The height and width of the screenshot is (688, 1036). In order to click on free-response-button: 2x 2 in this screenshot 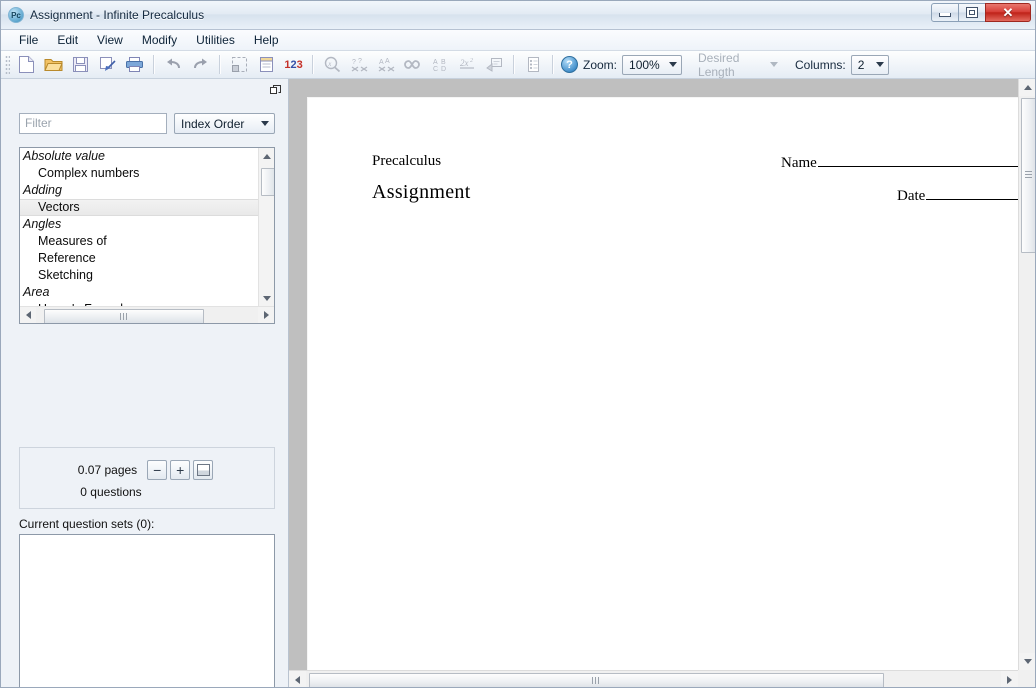, I will do `click(467, 65)`.